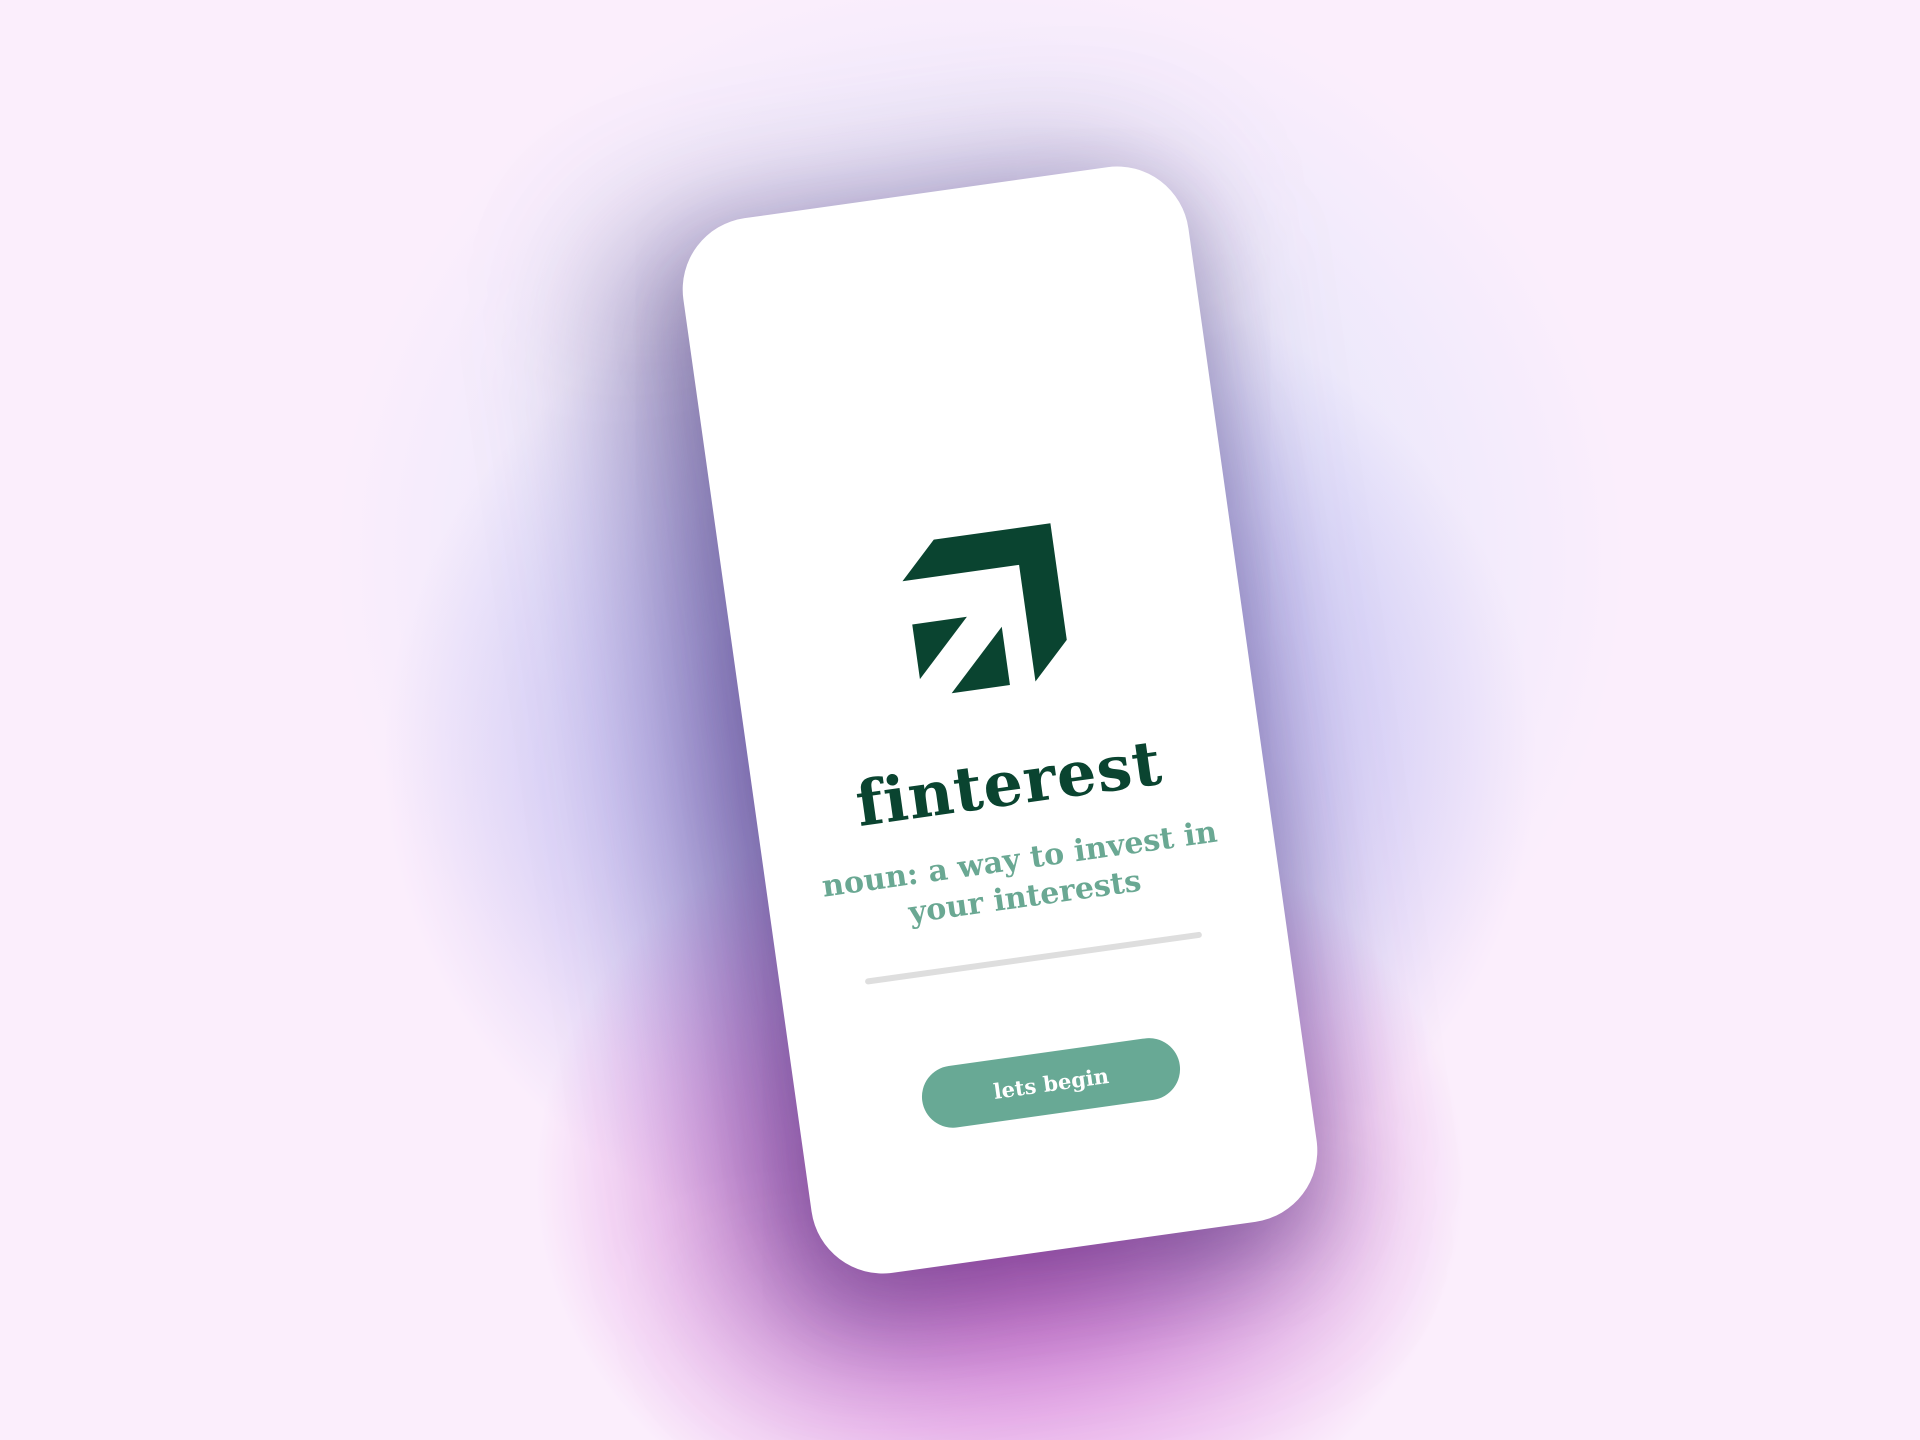  I want to click on divider, so click(1033, 958).